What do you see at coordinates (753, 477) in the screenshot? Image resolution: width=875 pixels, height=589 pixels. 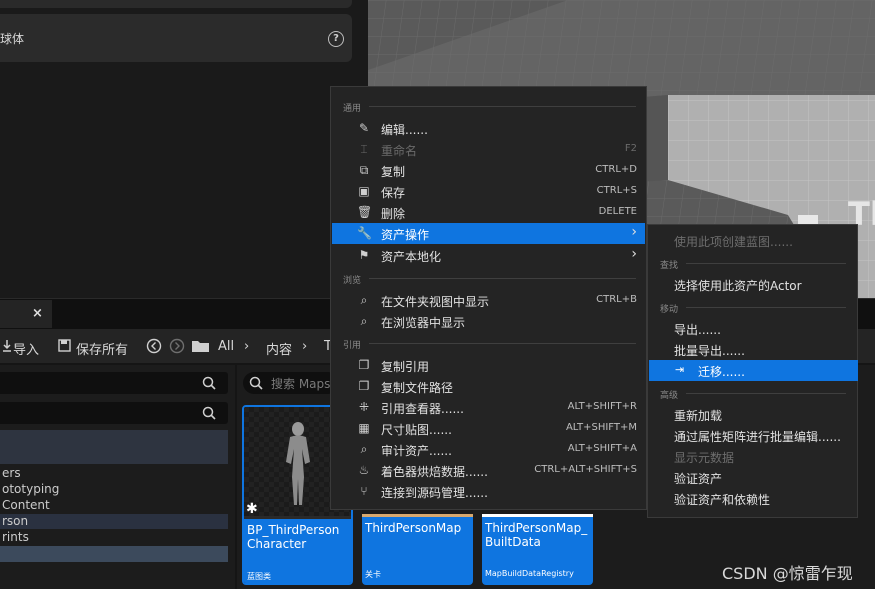 I see `submenu-item-validate-assets: 验证资产` at bounding box center [753, 477].